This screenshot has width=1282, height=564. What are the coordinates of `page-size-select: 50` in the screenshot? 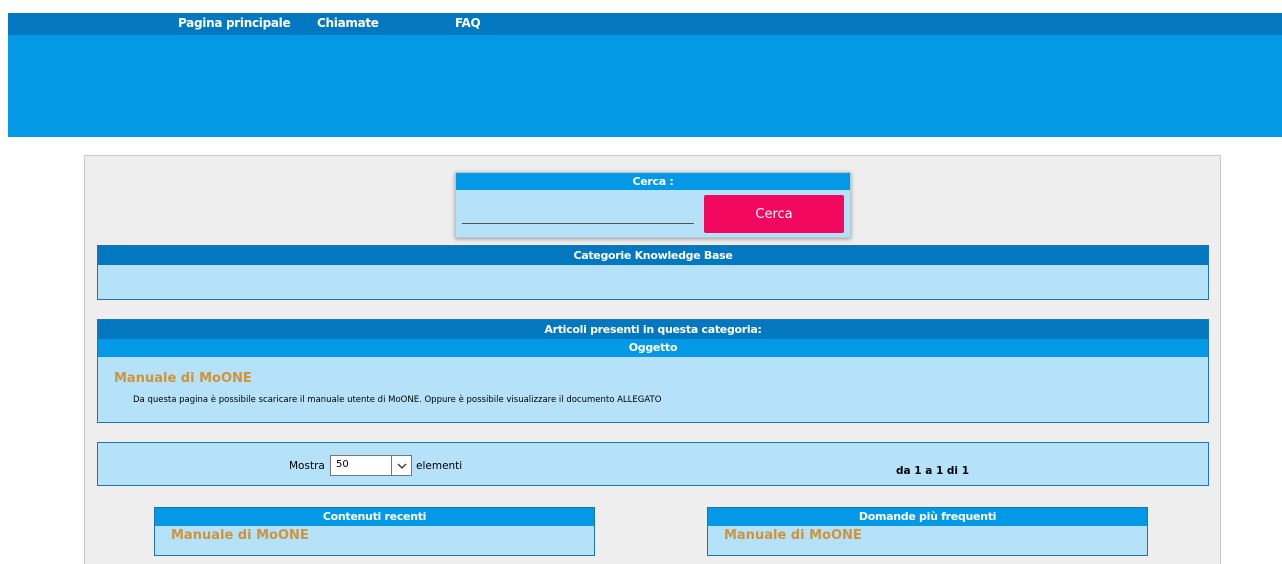 It's located at (371, 465).